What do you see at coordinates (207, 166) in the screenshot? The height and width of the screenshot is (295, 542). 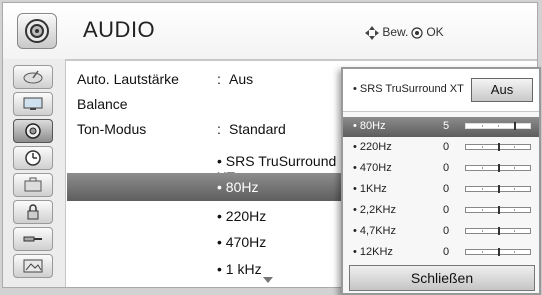 I see `submenu-item-srs: • SRS TruSurround XT :` at bounding box center [207, 166].